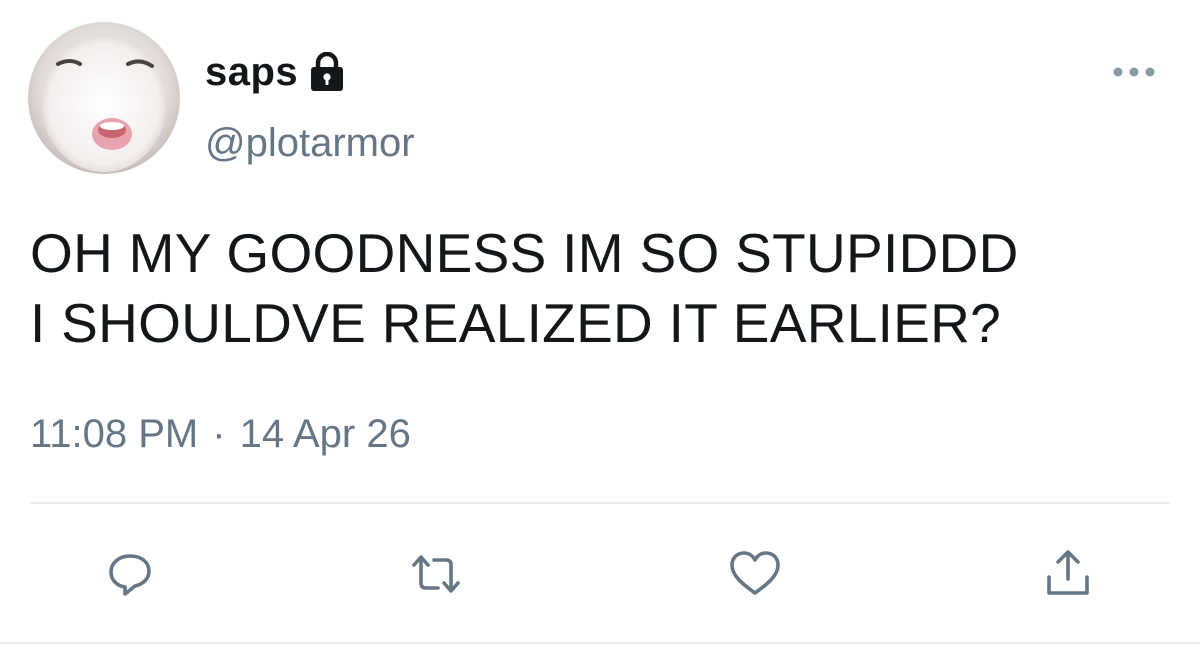 The height and width of the screenshot is (661, 1200). What do you see at coordinates (600, 643) in the screenshot?
I see `bottom-divider` at bounding box center [600, 643].